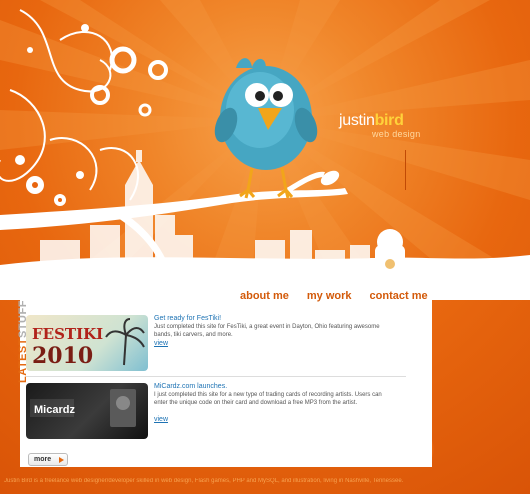 The image size is (530, 494). Describe the element at coordinates (83, 408) in the screenshot. I see `micardz-thumbnail-art: Micardz` at that location.